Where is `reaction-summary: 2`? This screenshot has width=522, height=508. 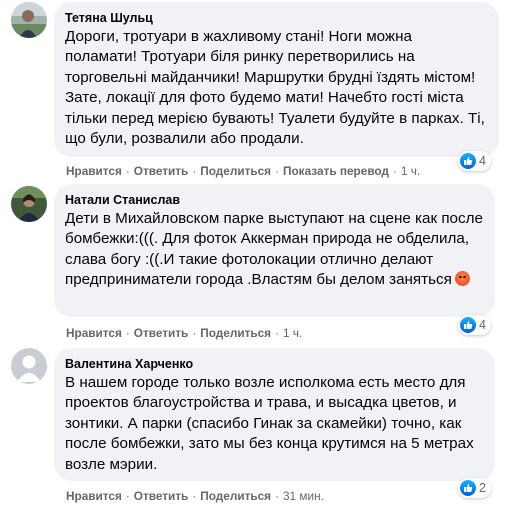 reaction-summary: 2 is located at coordinates (474, 488).